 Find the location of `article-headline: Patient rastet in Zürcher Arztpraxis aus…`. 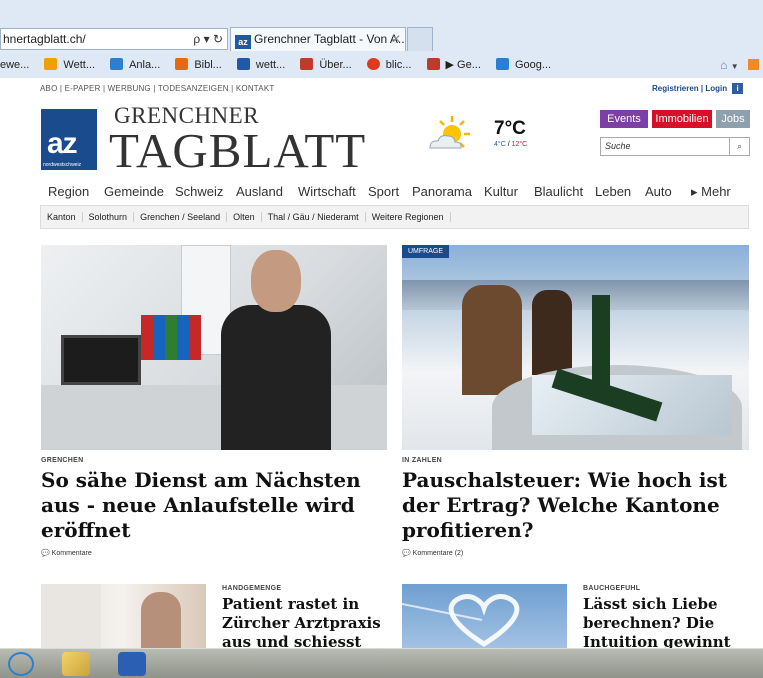

article-headline: Patient rastet in Zürcher Arztpraxis aus… is located at coordinates (307, 621).